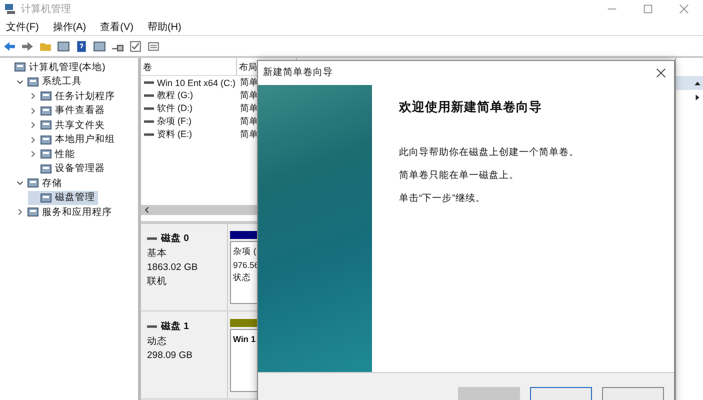  Describe the element at coordinates (68, 111) in the screenshot. I see `tree-item: 事件查看器` at that location.